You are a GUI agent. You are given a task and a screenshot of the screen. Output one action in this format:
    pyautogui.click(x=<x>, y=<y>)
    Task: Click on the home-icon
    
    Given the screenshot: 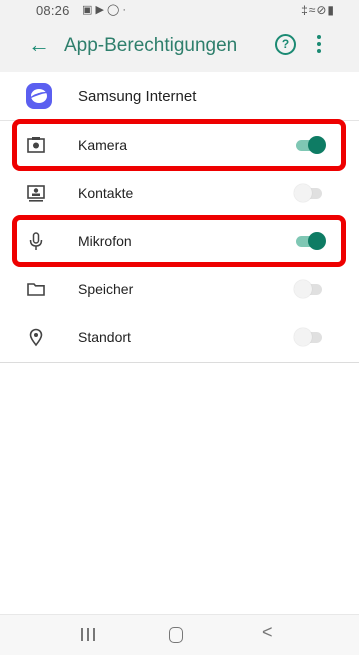 What is the action you would take?
    pyautogui.click(x=176, y=635)
    